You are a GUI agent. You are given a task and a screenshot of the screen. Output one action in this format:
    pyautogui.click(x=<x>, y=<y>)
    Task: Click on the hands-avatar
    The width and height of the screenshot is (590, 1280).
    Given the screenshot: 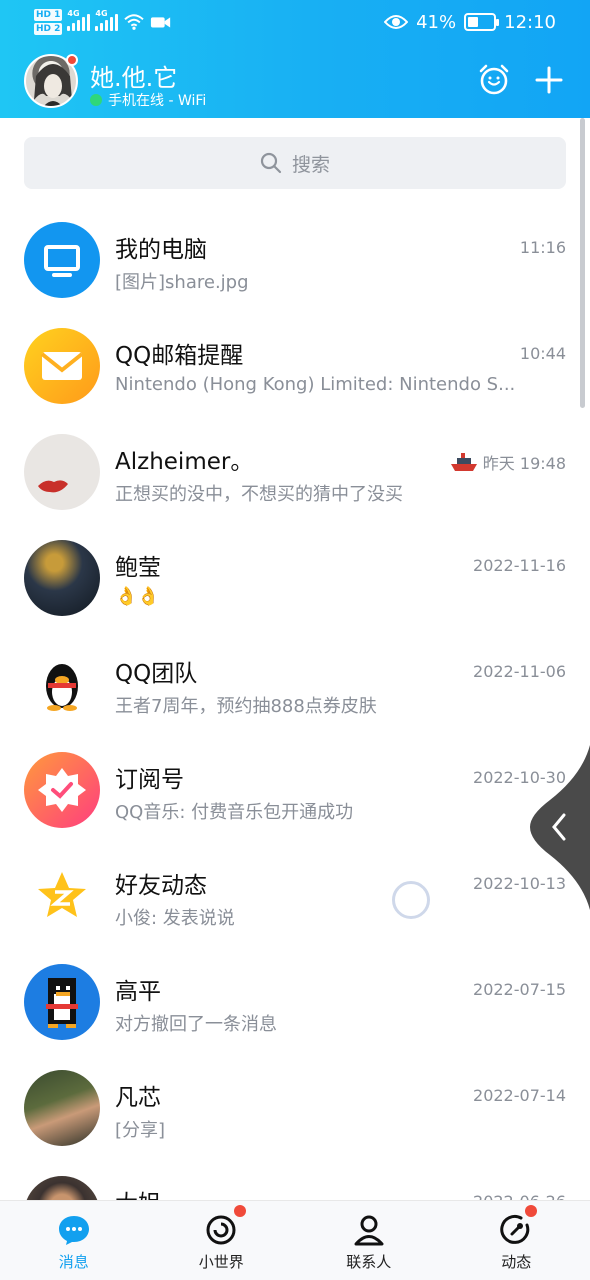 What is the action you would take?
    pyautogui.click(x=62, y=1108)
    